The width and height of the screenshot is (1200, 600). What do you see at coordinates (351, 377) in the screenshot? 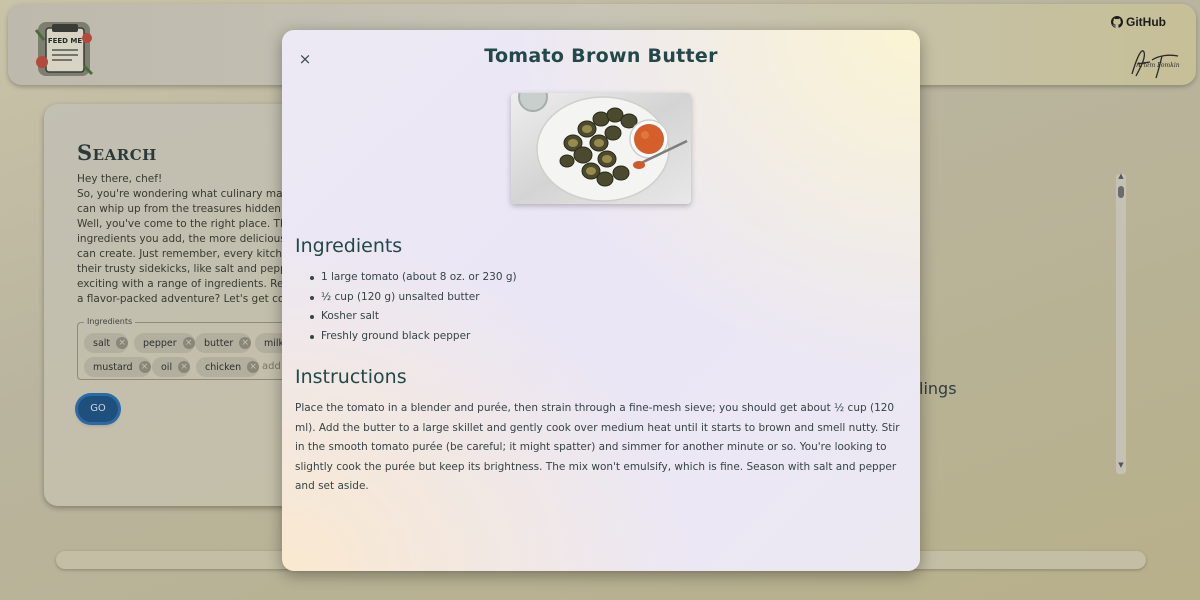
I see `instructions-heading: Instructions` at bounding box center [351, 377].